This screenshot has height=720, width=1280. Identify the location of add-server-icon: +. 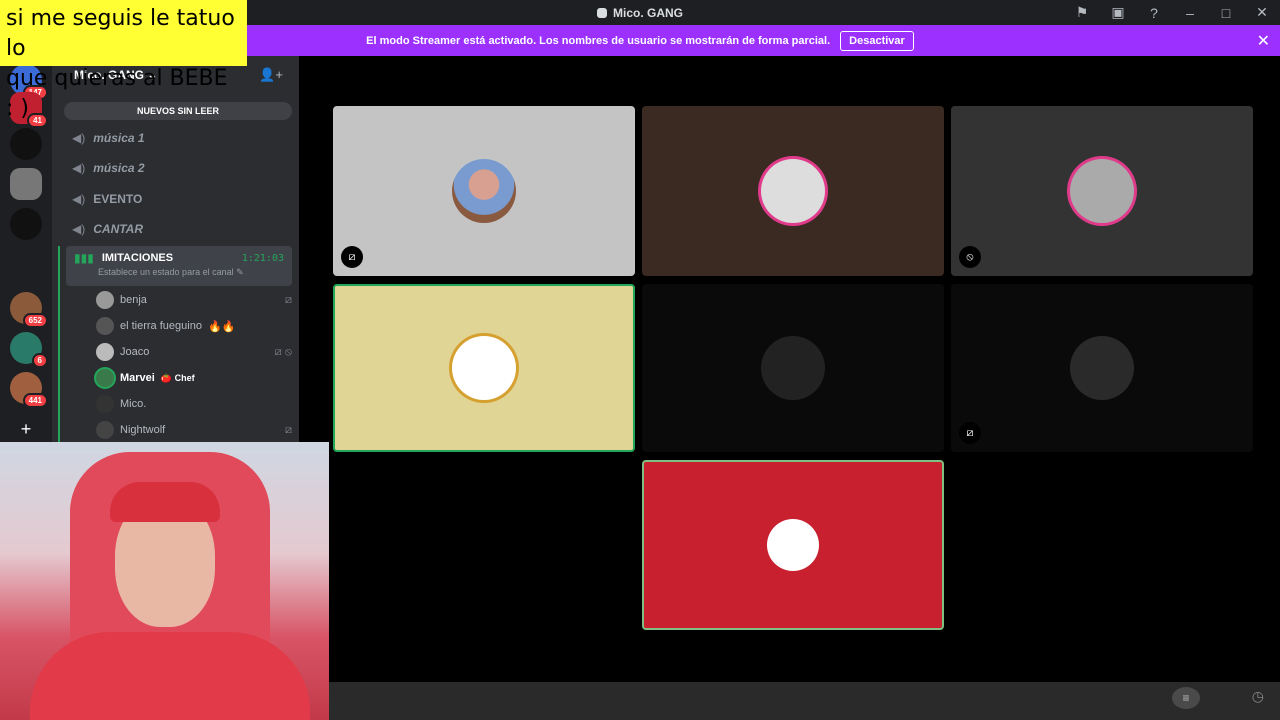
(26, 429).